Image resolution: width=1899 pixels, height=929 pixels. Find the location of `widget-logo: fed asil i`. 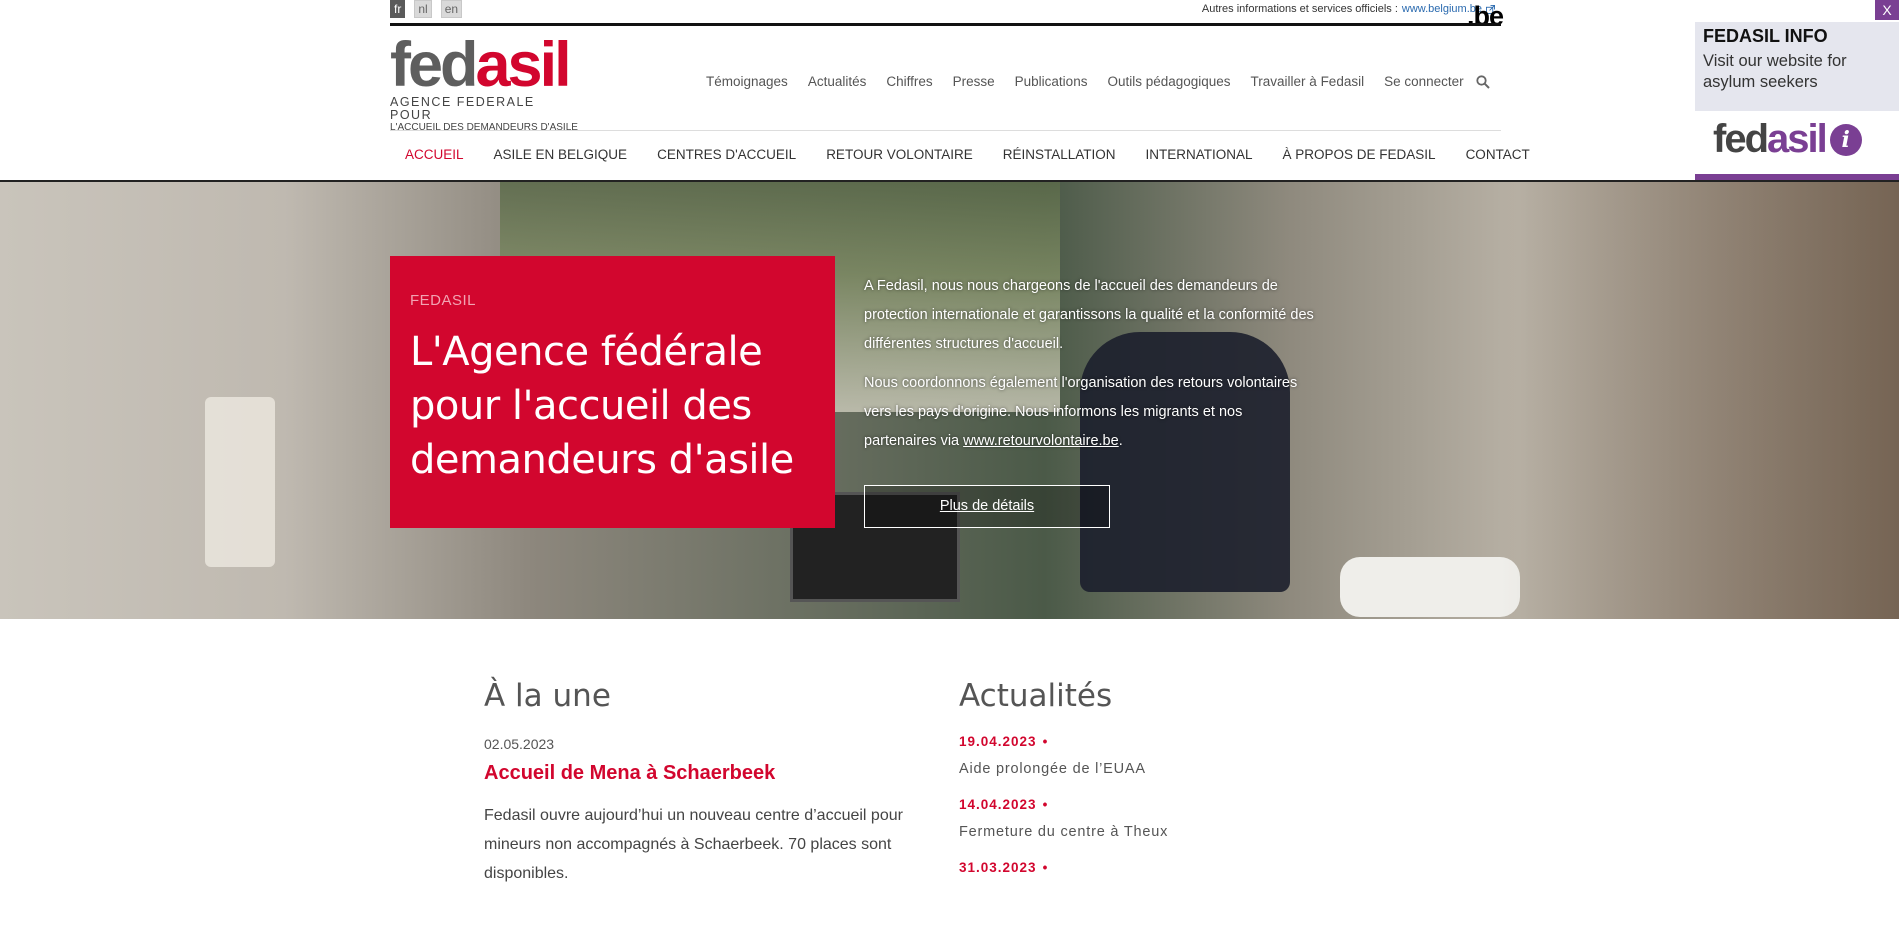

widget-logo: fed asil i is located at coordinates (1787, 139).